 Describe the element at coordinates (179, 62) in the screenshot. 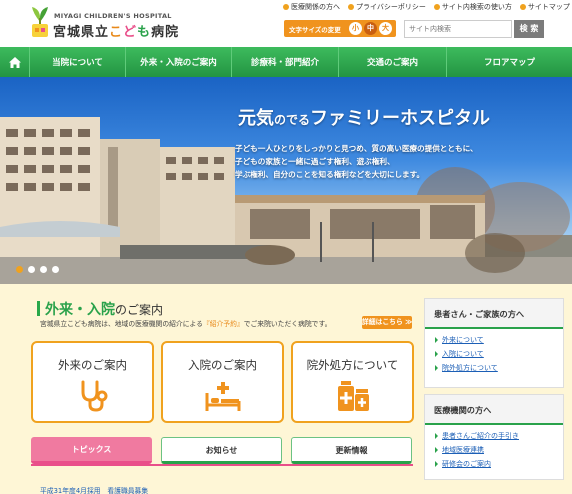

I see `nav-item-outpatient-inpatient: 外来・入院のご案内` at that location.